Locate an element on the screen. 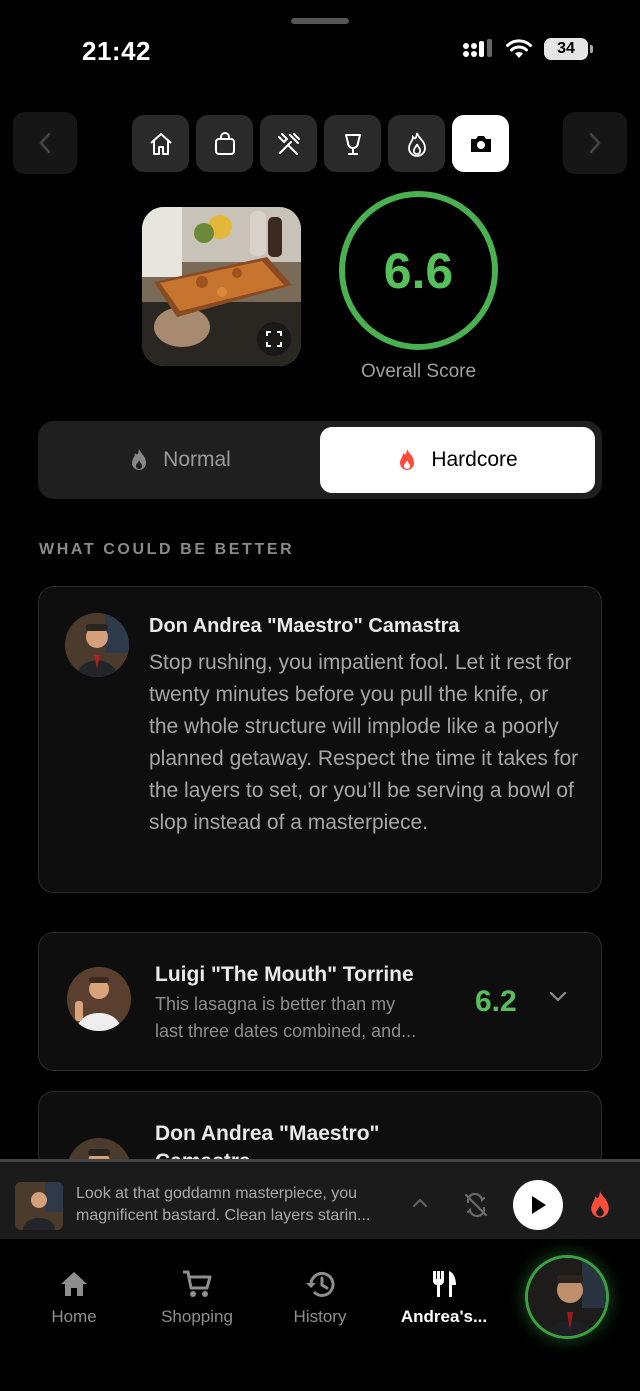 The height and width of the screenshot is (1391, 640). now-playing-line: Look at that goddamn masterpiece, you is located at coordinates (217, 1193).